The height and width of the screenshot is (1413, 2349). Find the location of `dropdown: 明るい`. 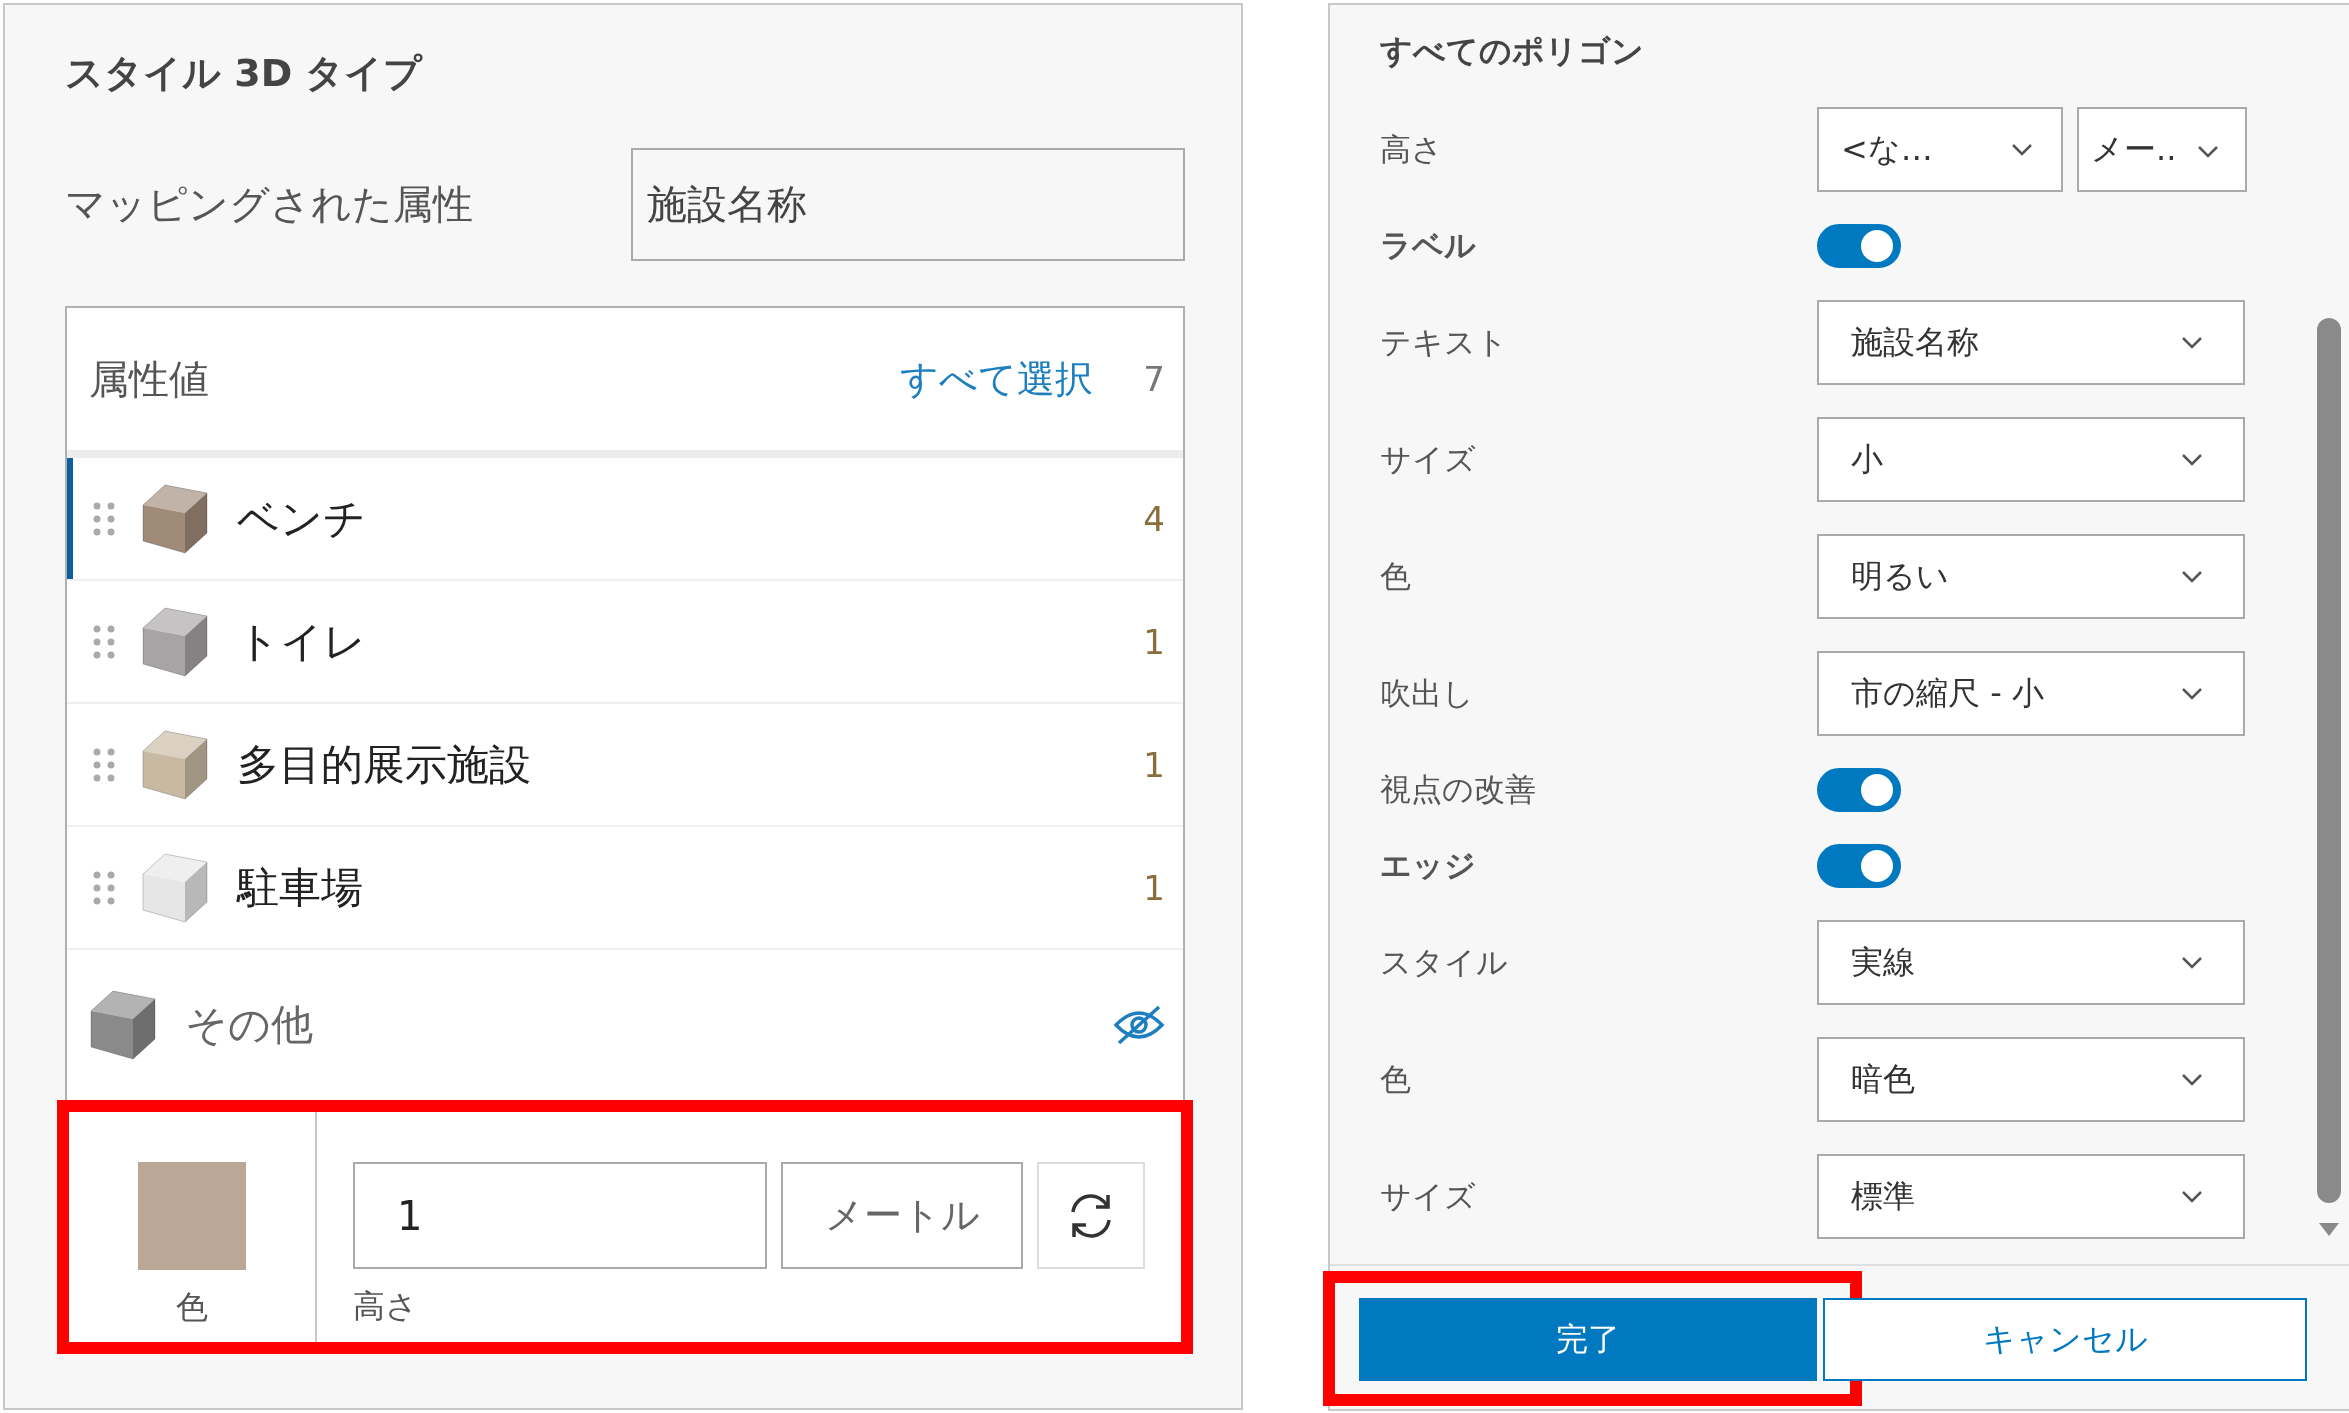

dropdown: 明るい is located at coordinates (2031, 576).